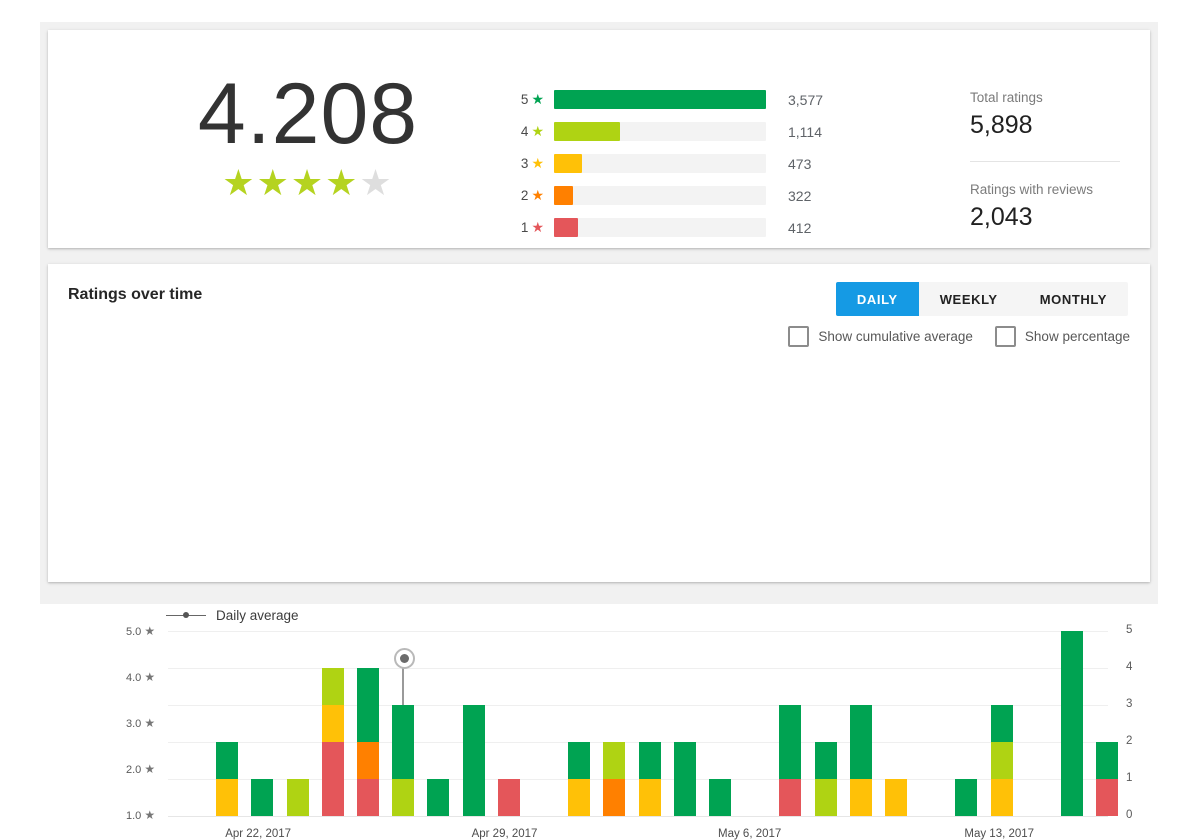  What do you see at coordinates (1129, 667) in the screenshot?
I see `y-axis-right-tick: 4` at bounding box center [1129, 667].